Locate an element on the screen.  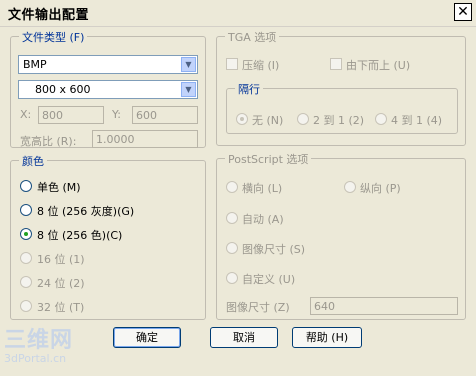
mono-label: 单色 (M) is located at coordinates (59, 187).